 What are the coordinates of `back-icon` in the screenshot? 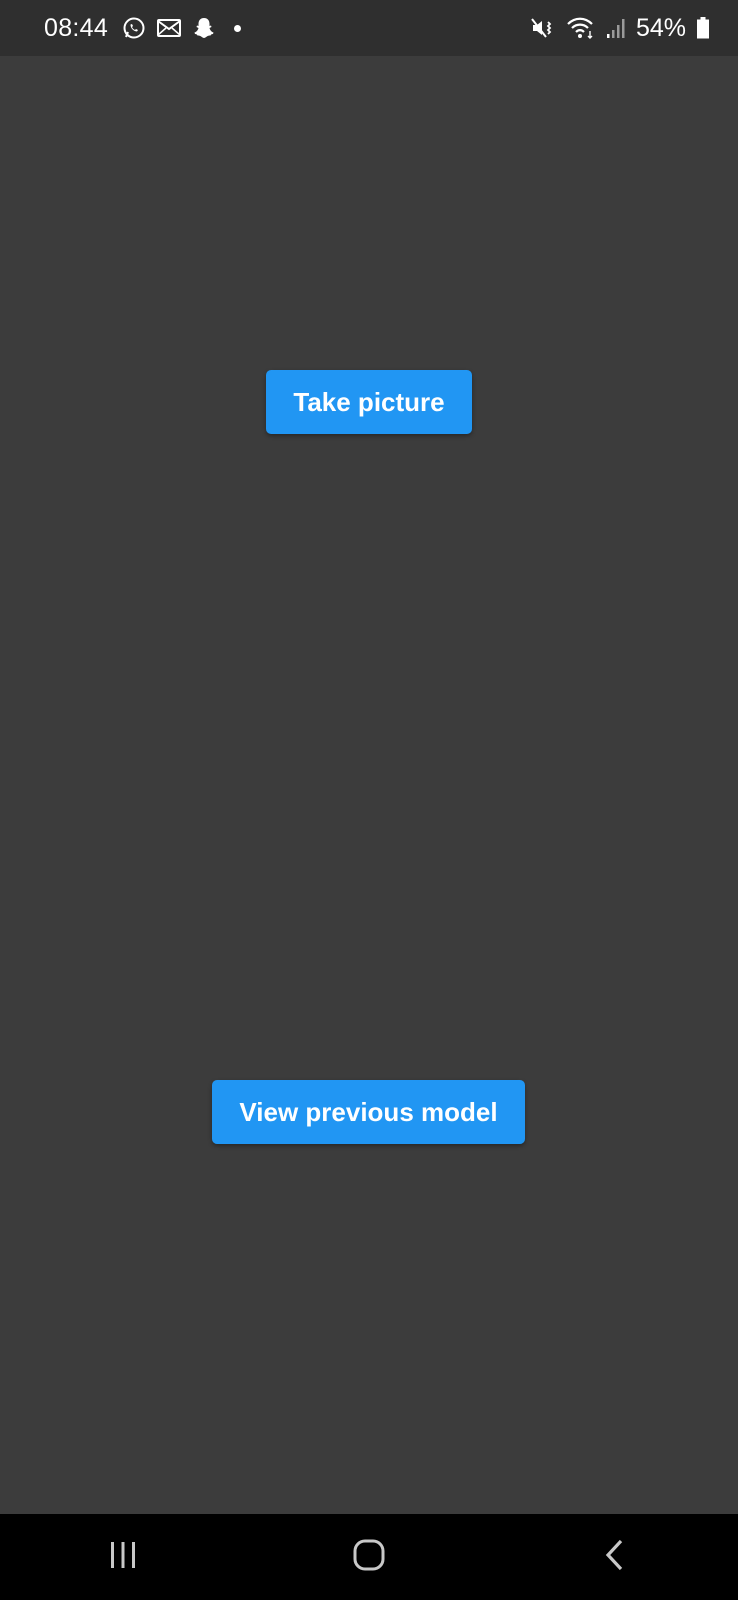 It's located at (615, 1557).